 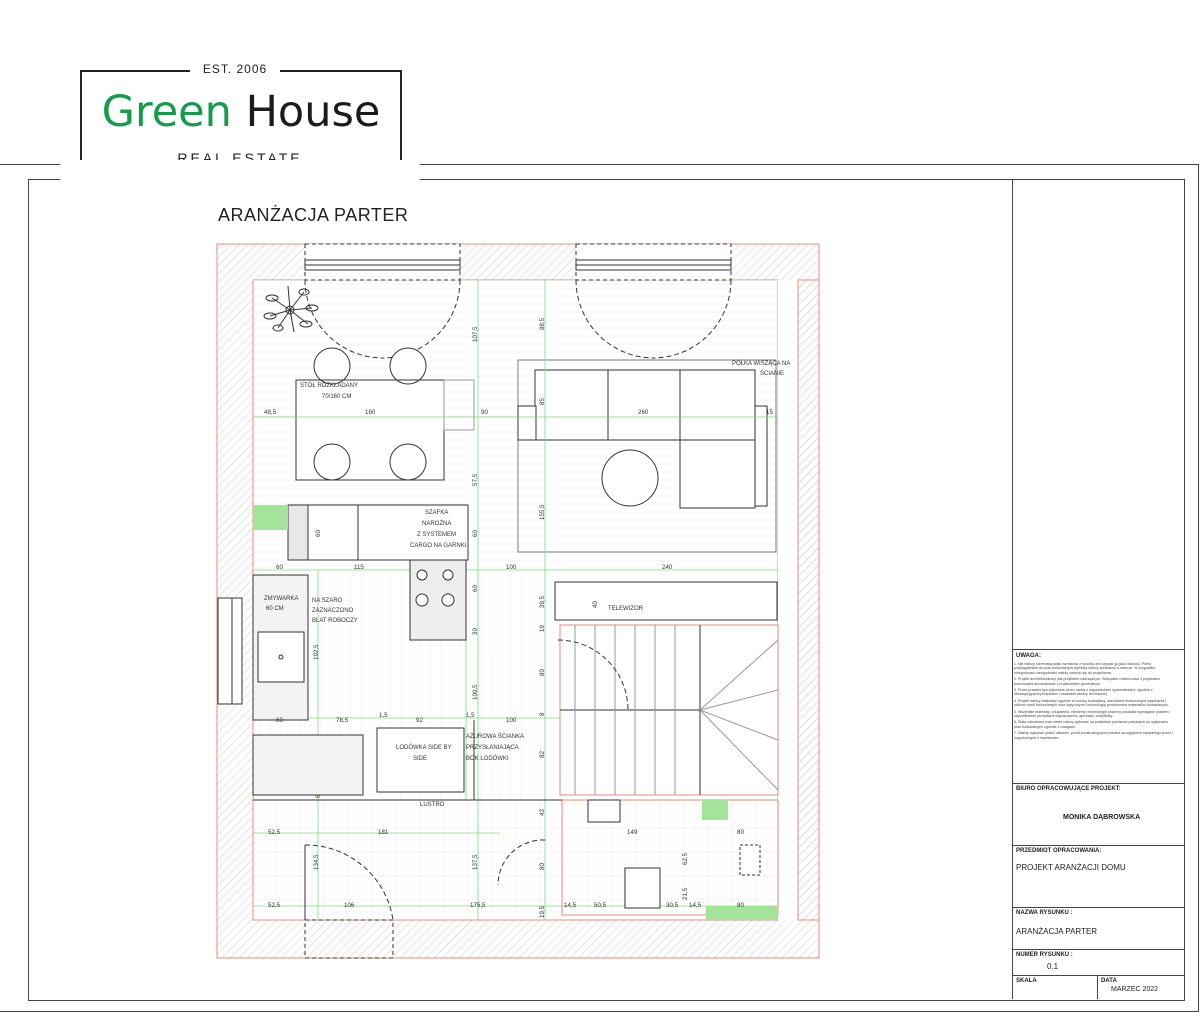 I want to click on dim-h: 260, so click(x=643, y=412).